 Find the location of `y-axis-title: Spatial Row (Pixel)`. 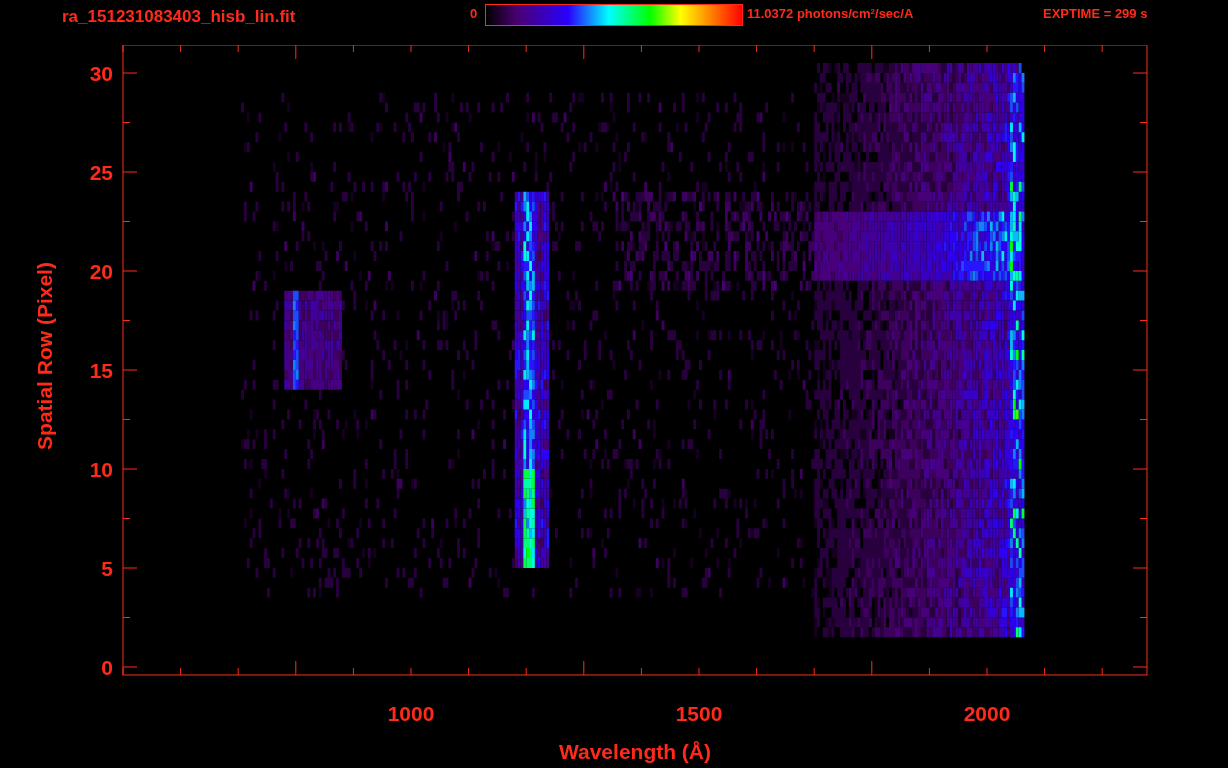

y-axis-title: Spatial Row (Pixel) is located at coordinates (44, 356).